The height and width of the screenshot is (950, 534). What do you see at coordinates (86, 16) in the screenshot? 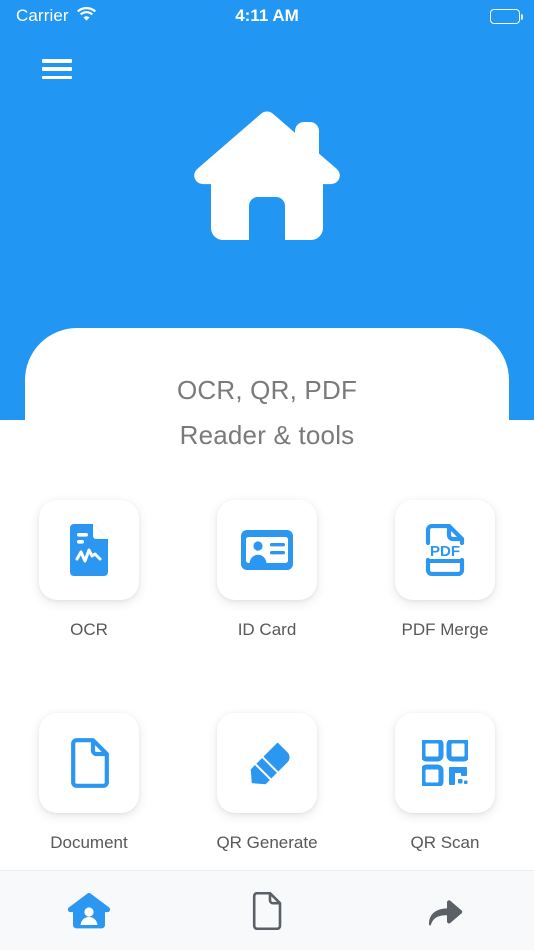
I see `wifi-icon` at bounding box center [86, 16].